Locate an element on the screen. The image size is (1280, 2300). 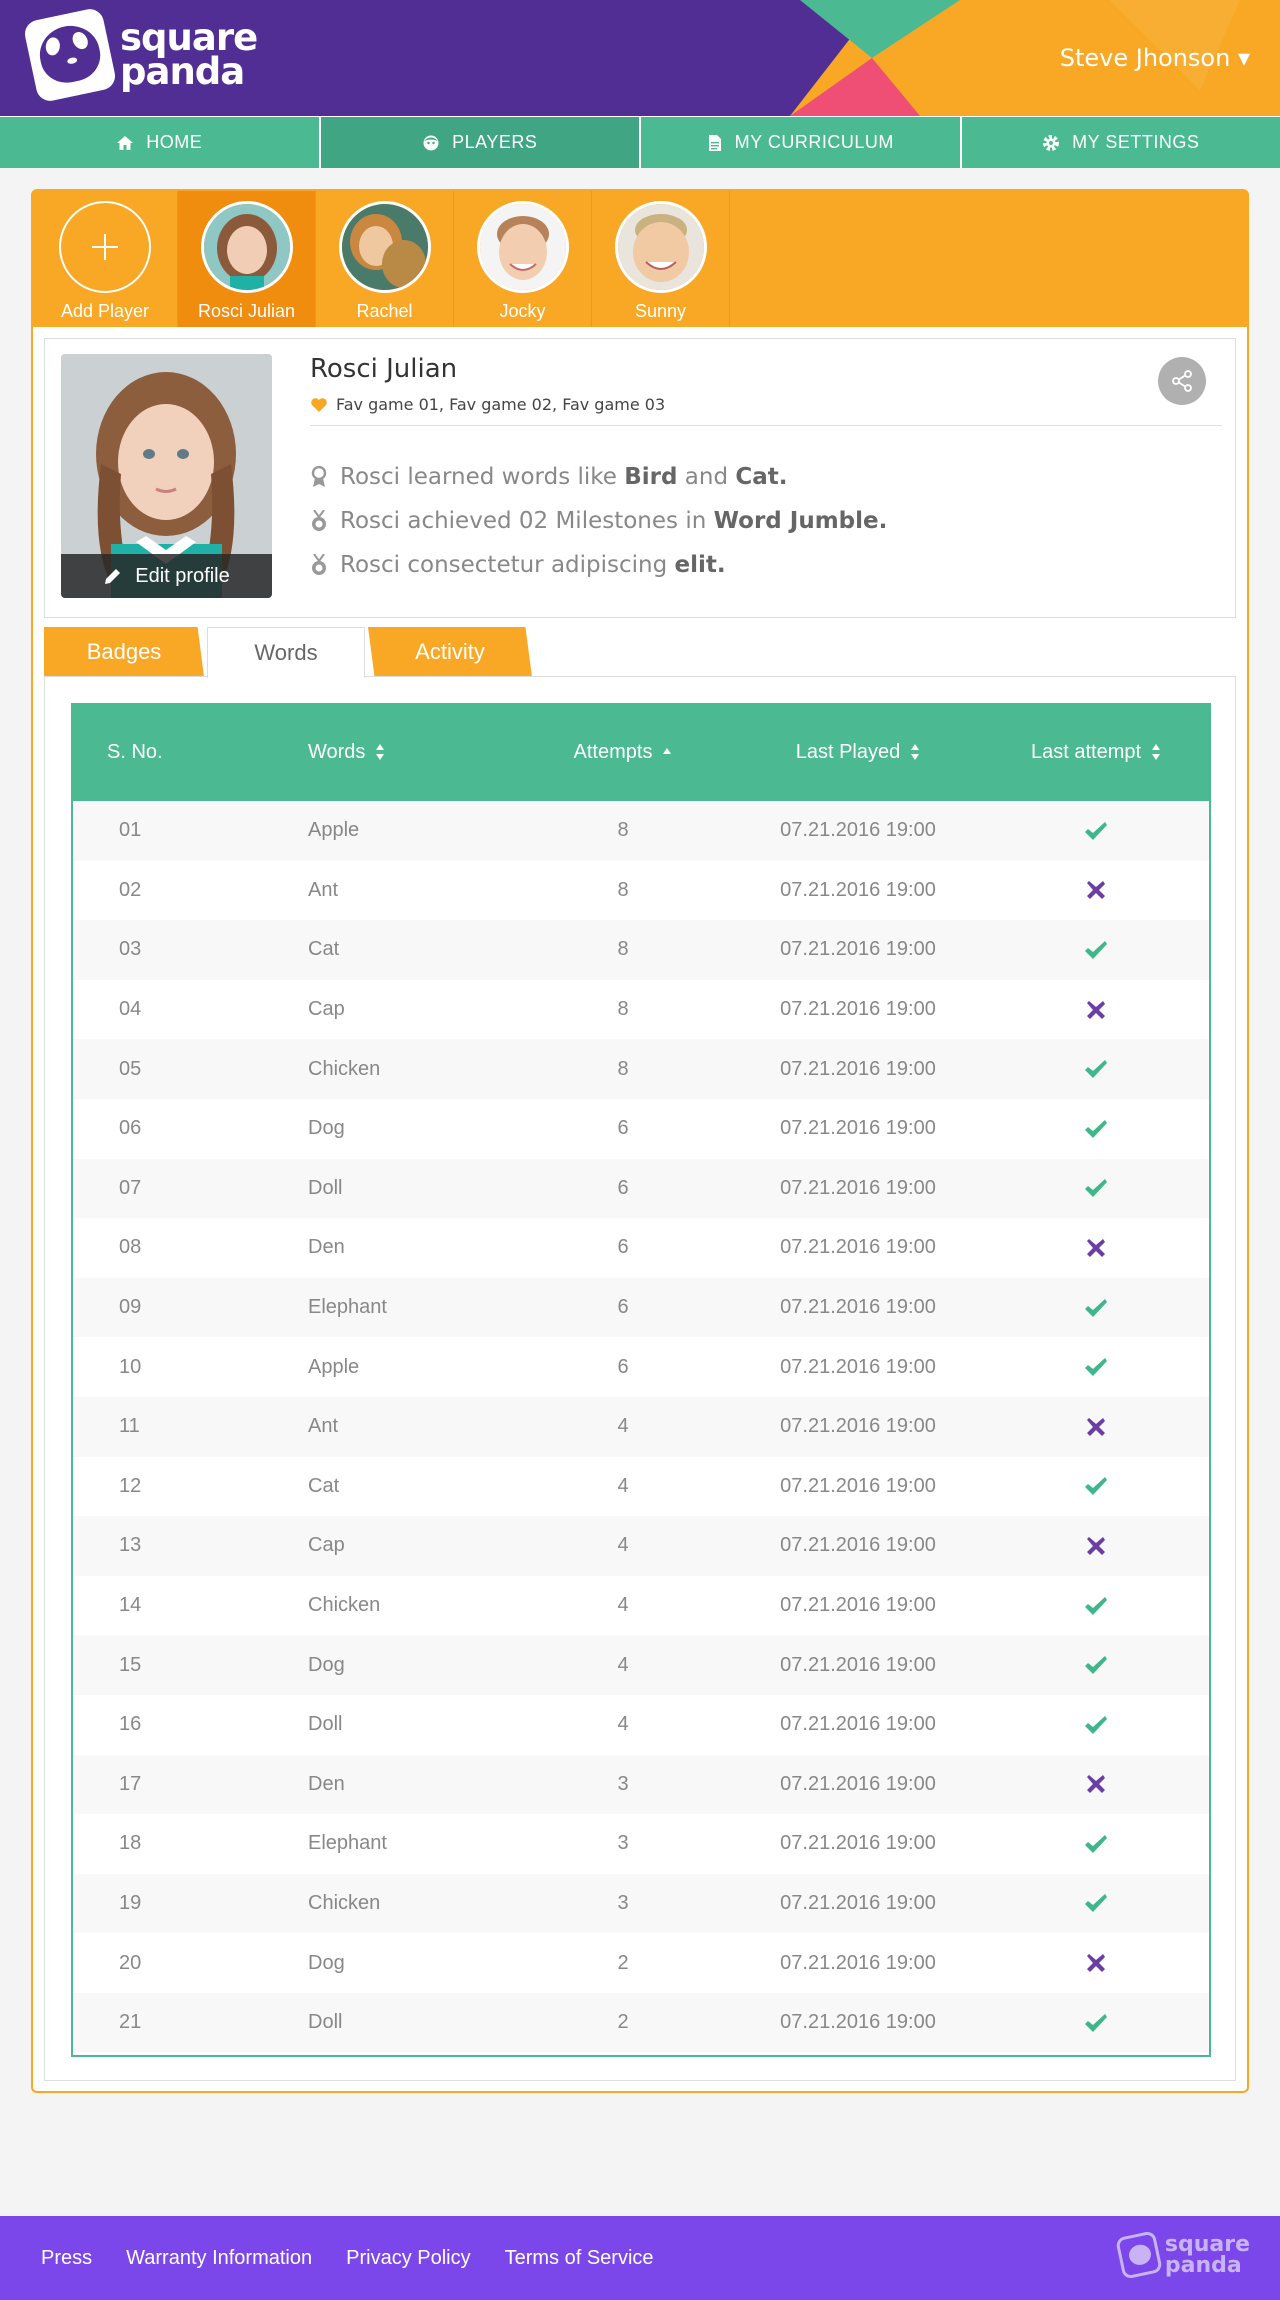
logo: square panda is located at coordinates (140, 55).